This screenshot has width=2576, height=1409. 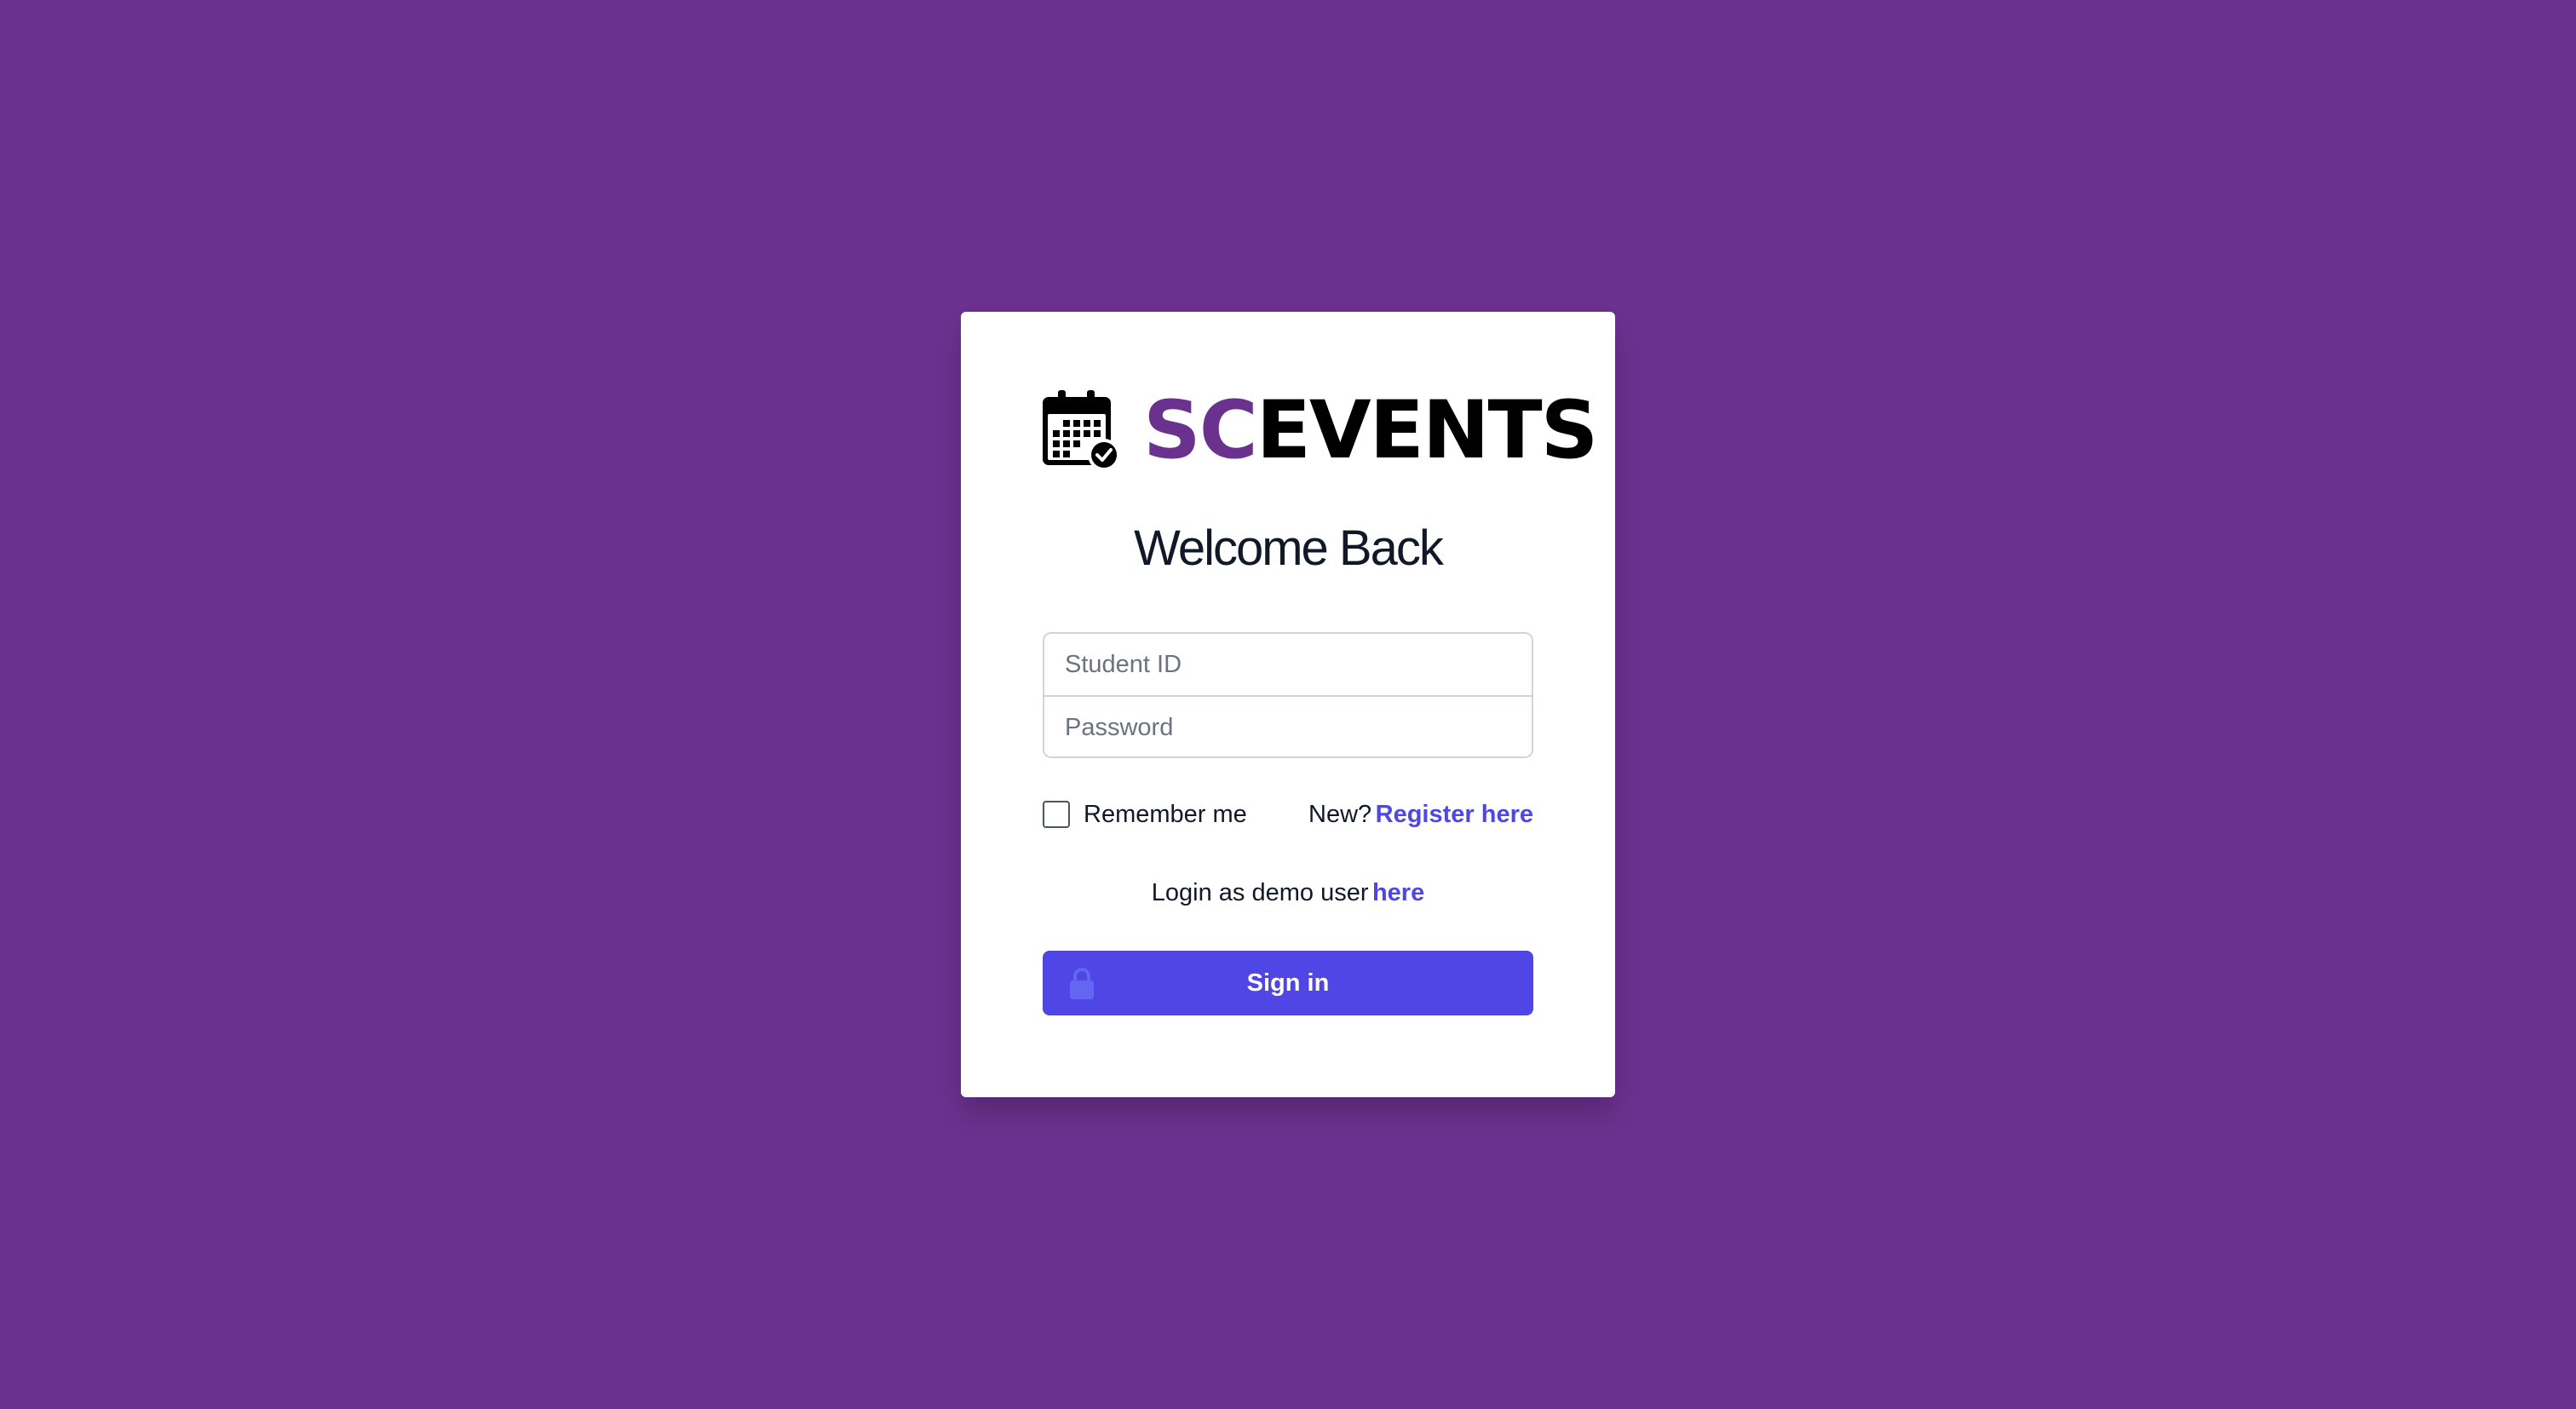 What do you see at coordinates (1200, 430) in the screenshot?
I see `brand-name-sc: SC` at bounding box center [1200, 430].